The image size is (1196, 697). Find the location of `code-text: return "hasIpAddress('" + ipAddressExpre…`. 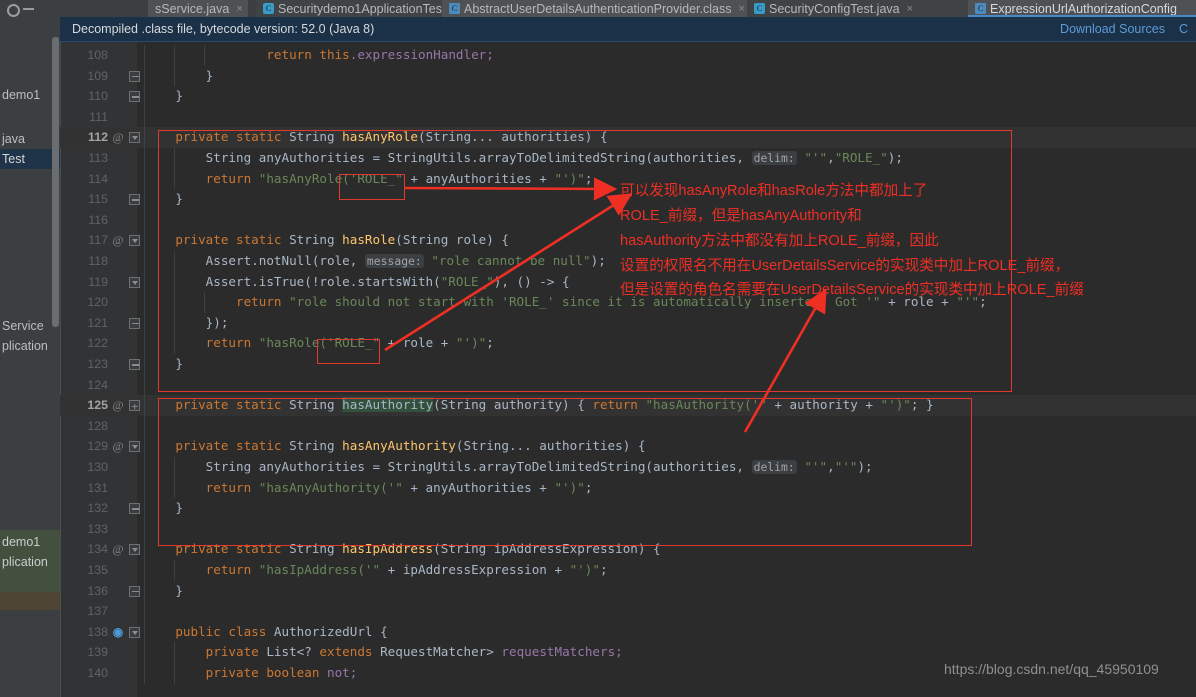

code-text: return "hasIpAddress('" + ipAddressExpre… is located at coordinates (376, 570).